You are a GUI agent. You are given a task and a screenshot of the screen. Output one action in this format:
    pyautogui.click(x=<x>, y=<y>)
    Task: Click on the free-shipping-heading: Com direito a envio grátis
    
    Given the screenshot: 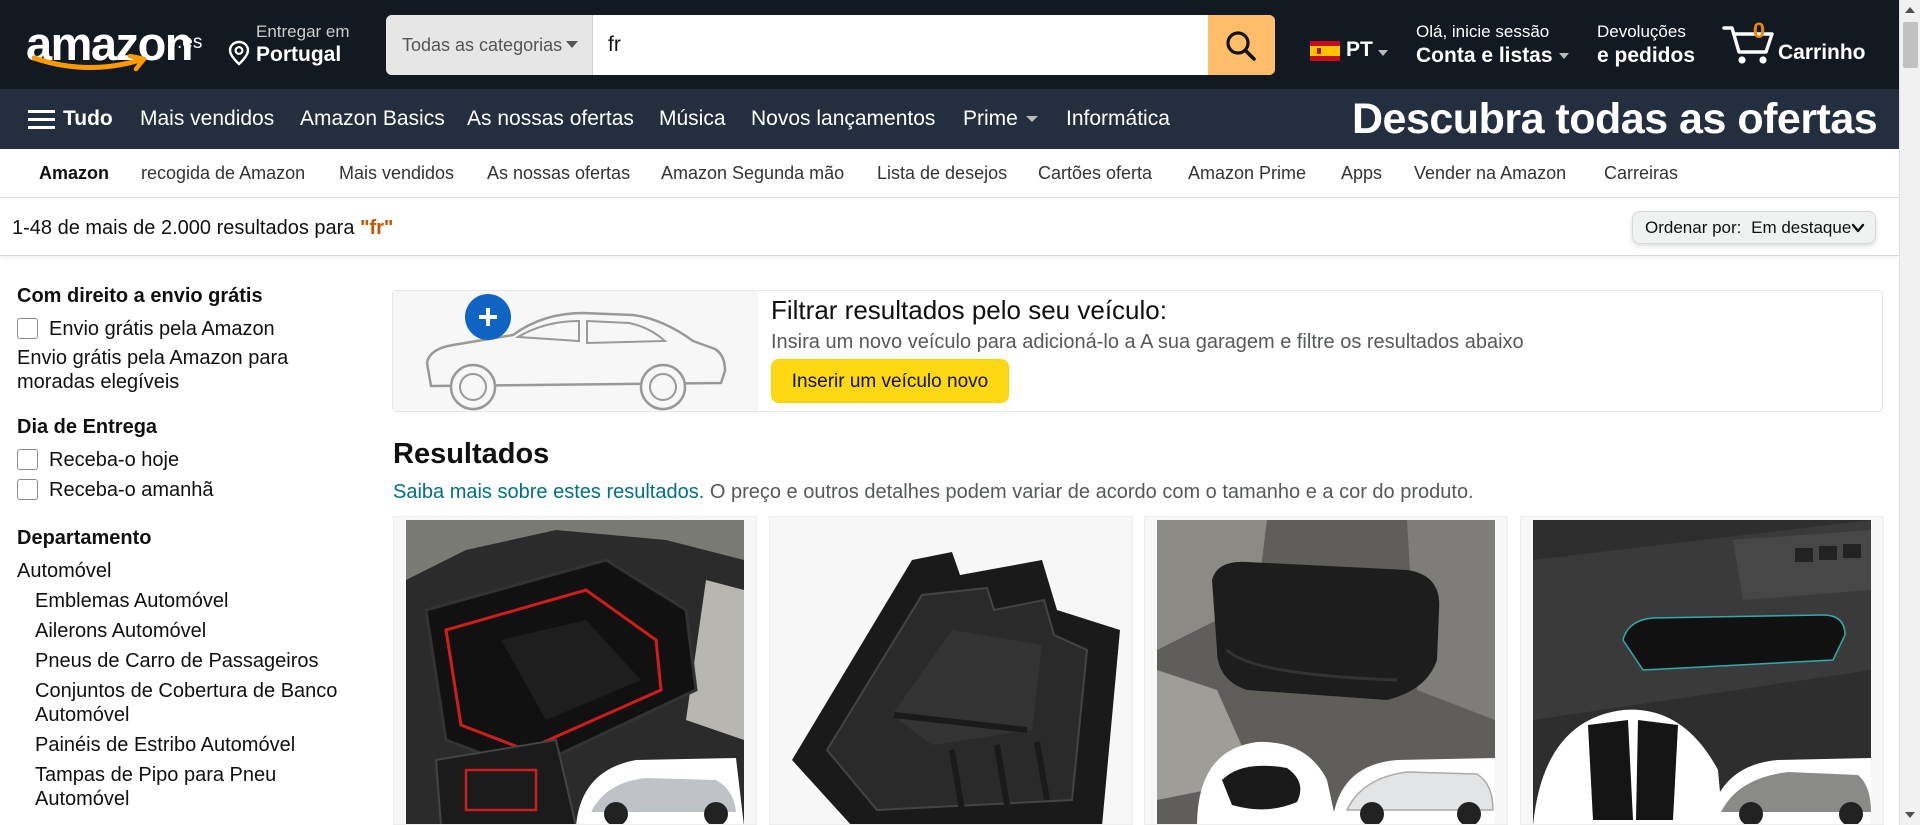 What is the action you would take?
    pyautogui.click(x=140, y=296)
    